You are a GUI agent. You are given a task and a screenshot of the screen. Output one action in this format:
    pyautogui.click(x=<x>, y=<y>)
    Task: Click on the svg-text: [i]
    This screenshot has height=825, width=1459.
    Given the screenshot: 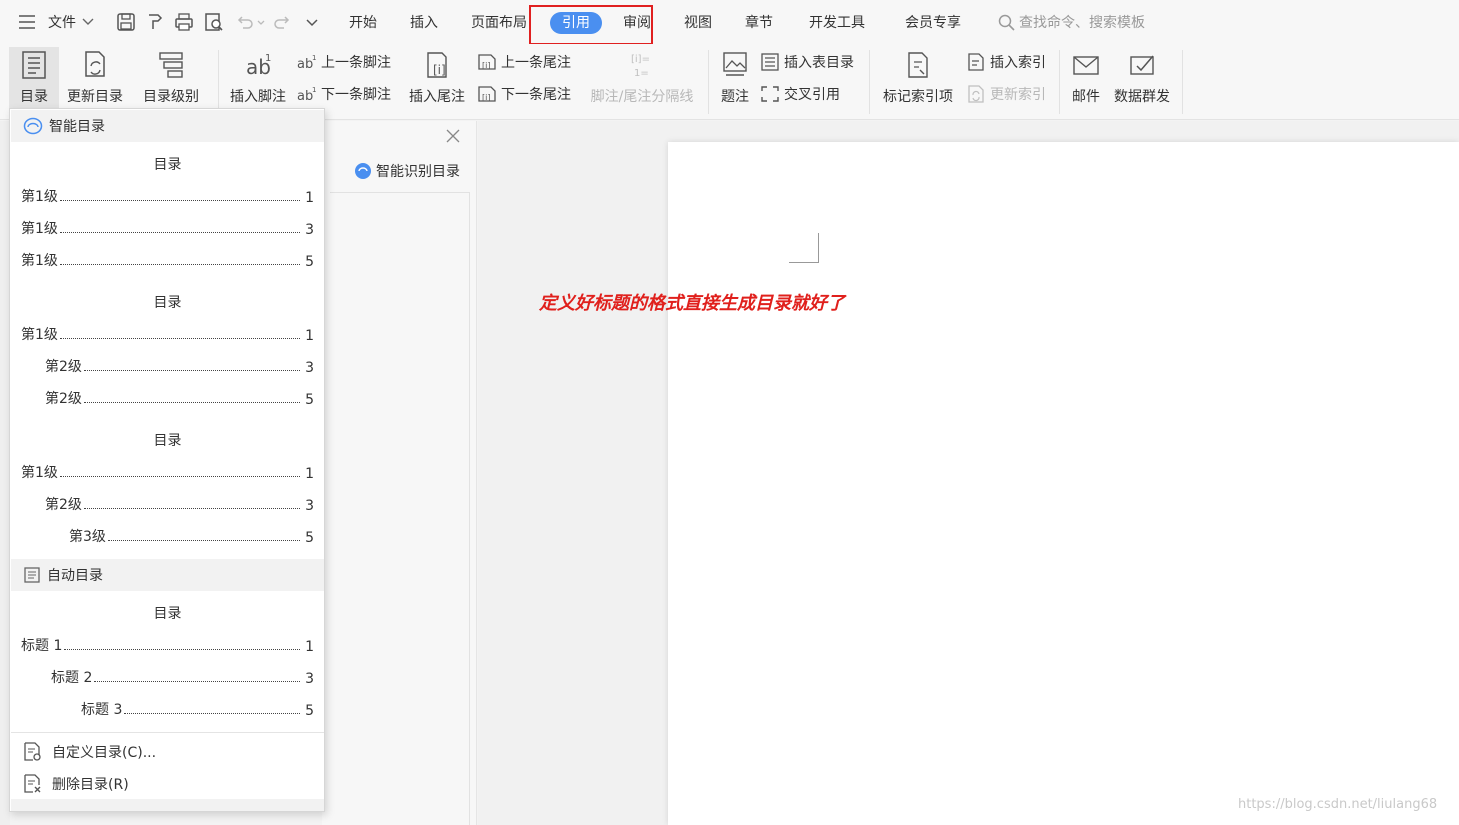 What is the action you would take?
    pyautogui.click(x=439, y=70)
    